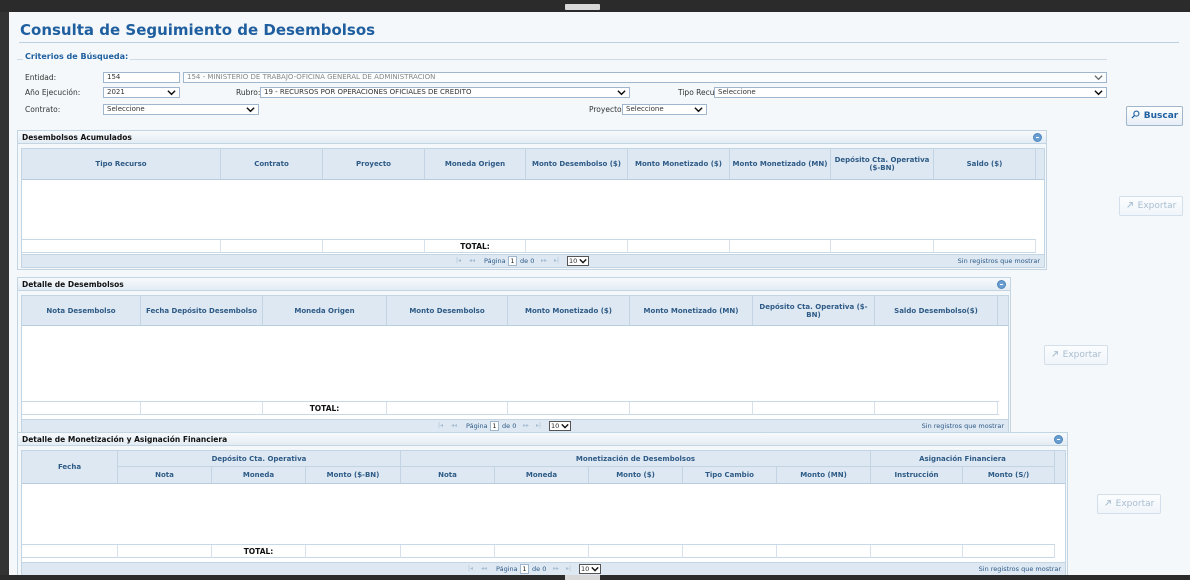 This screenshot has width=1190, height=580. I want to click on contrato-select: Seleccione, so click(181, 109).